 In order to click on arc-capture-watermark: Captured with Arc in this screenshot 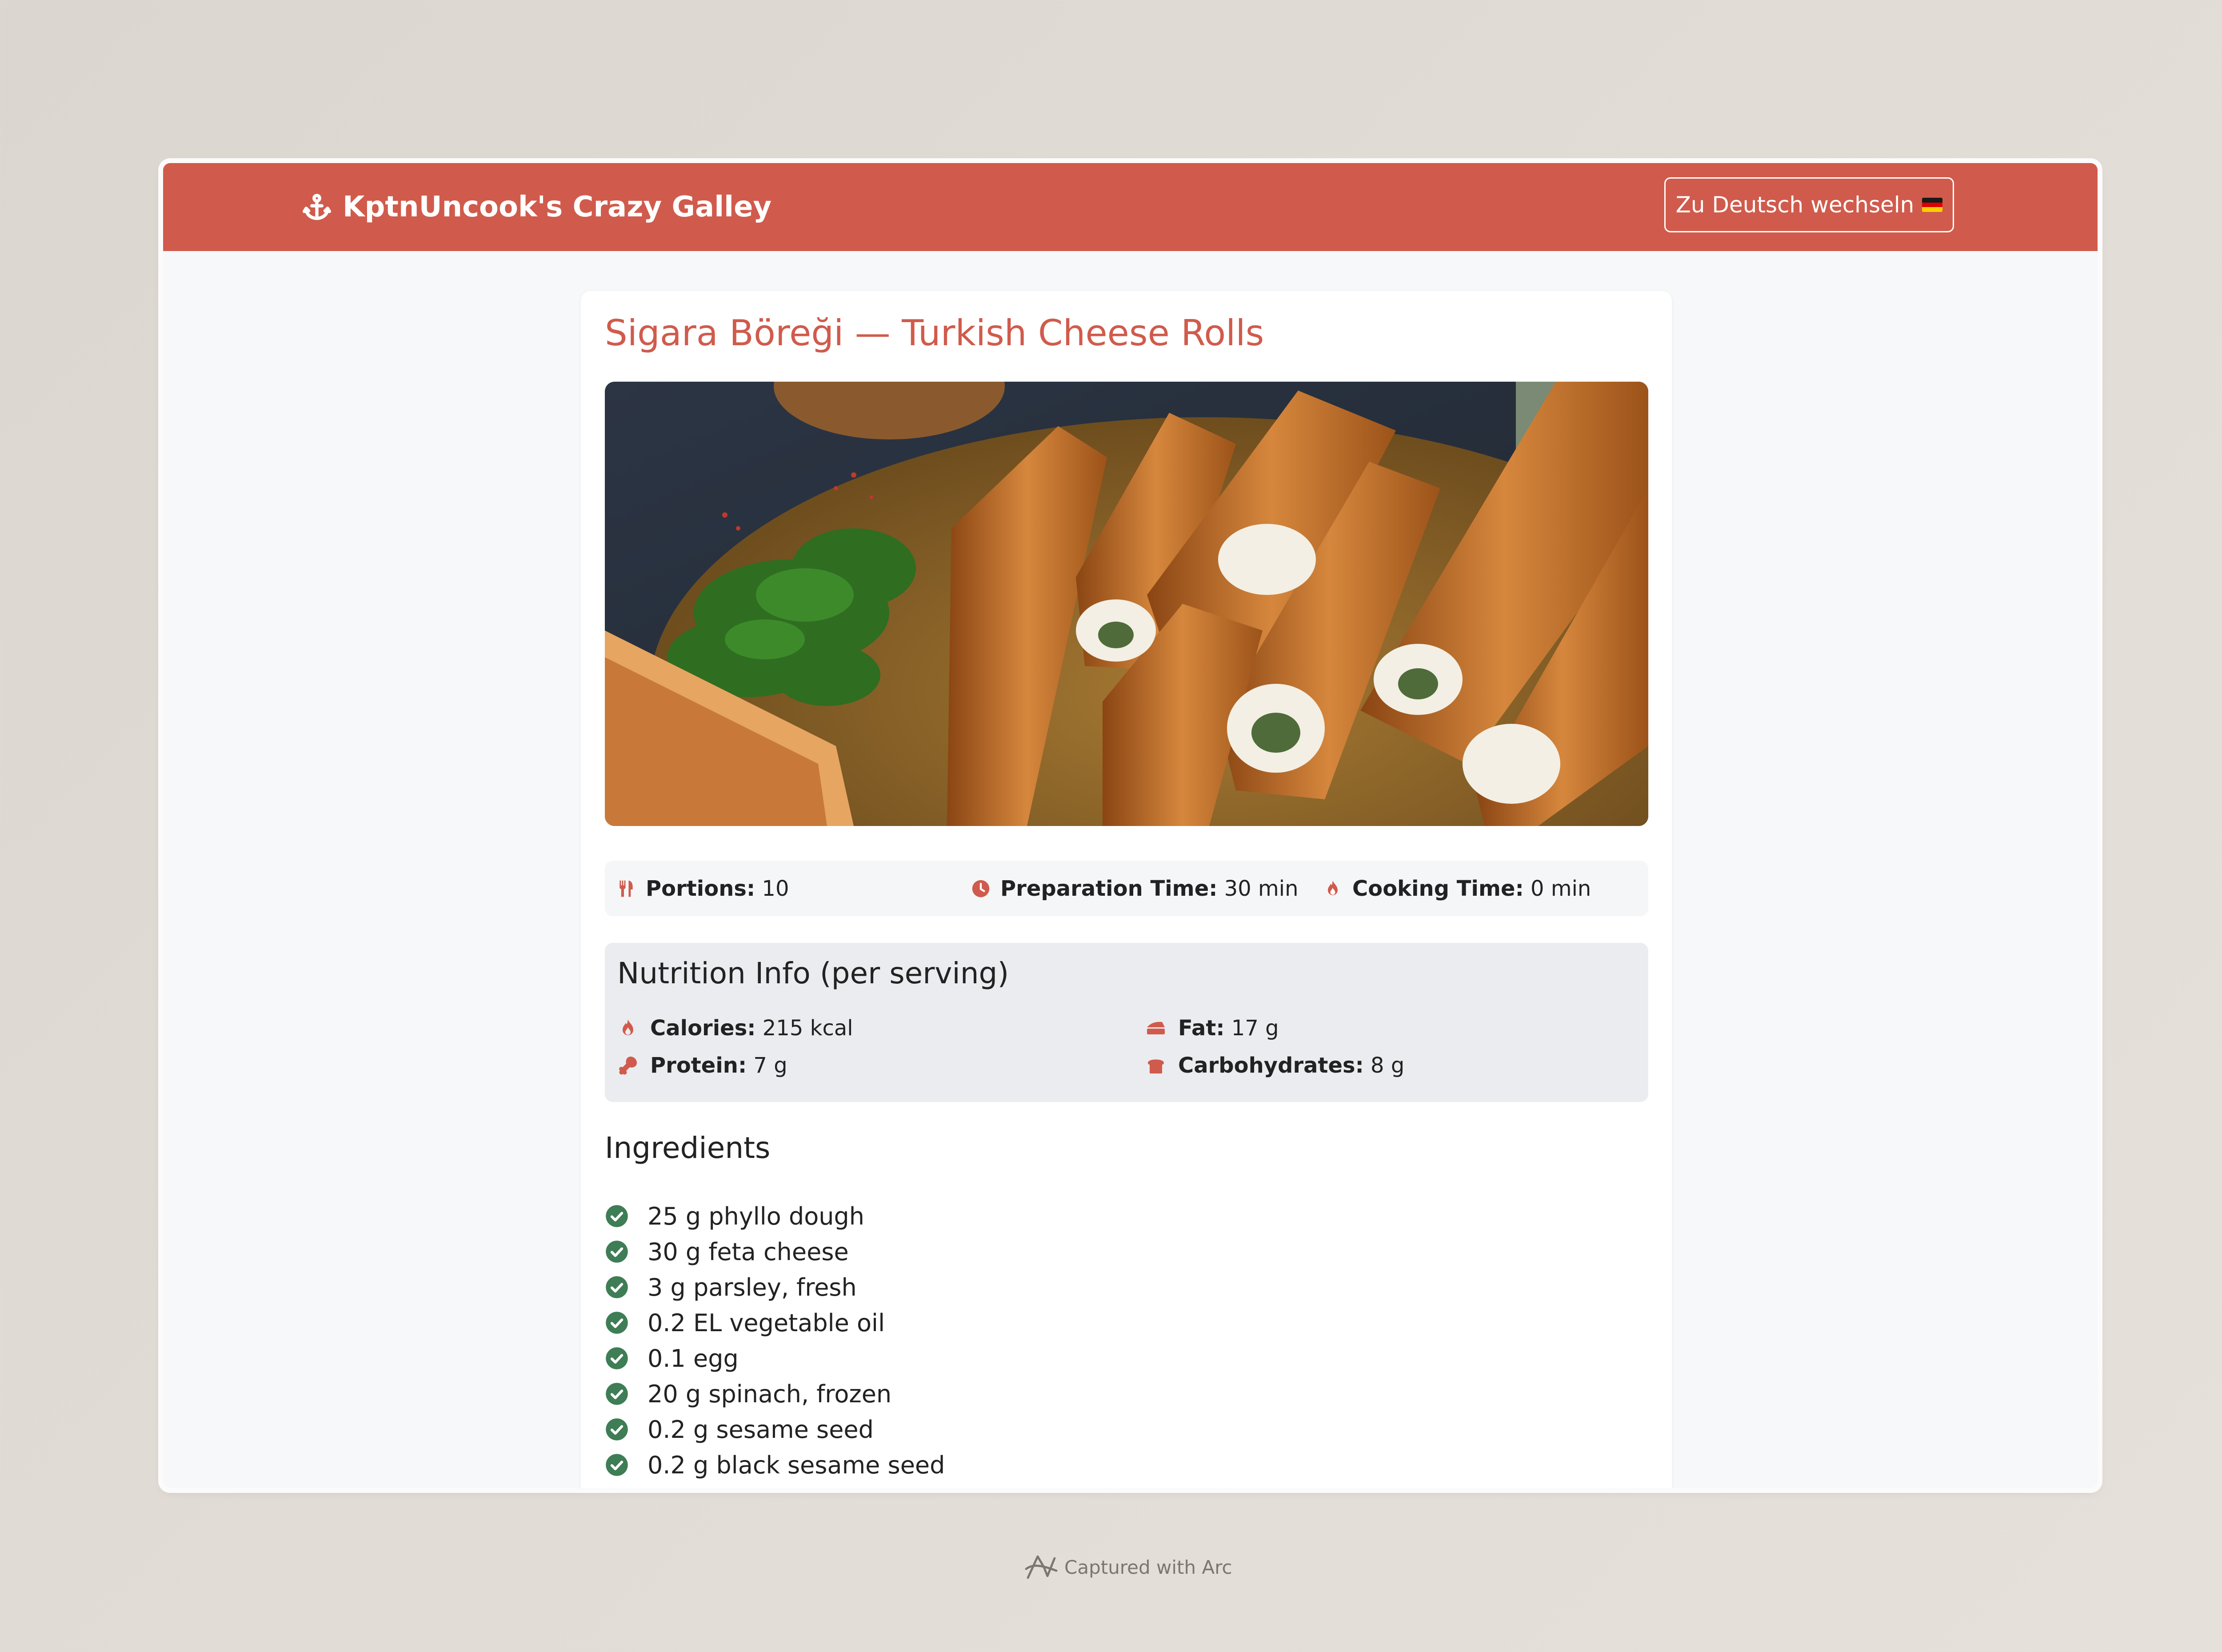, I will do `click(1128, 1567)`.